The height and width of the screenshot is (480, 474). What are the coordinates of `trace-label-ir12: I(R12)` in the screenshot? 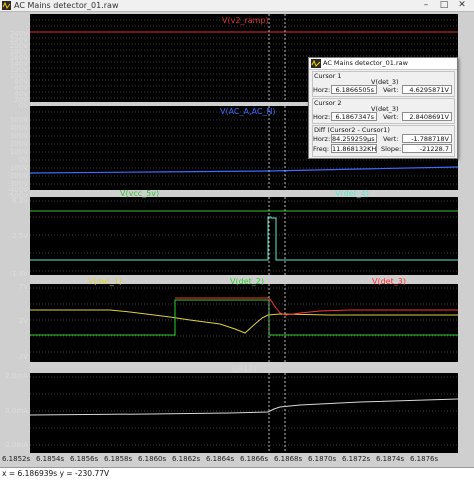 It's located at (244, 368).